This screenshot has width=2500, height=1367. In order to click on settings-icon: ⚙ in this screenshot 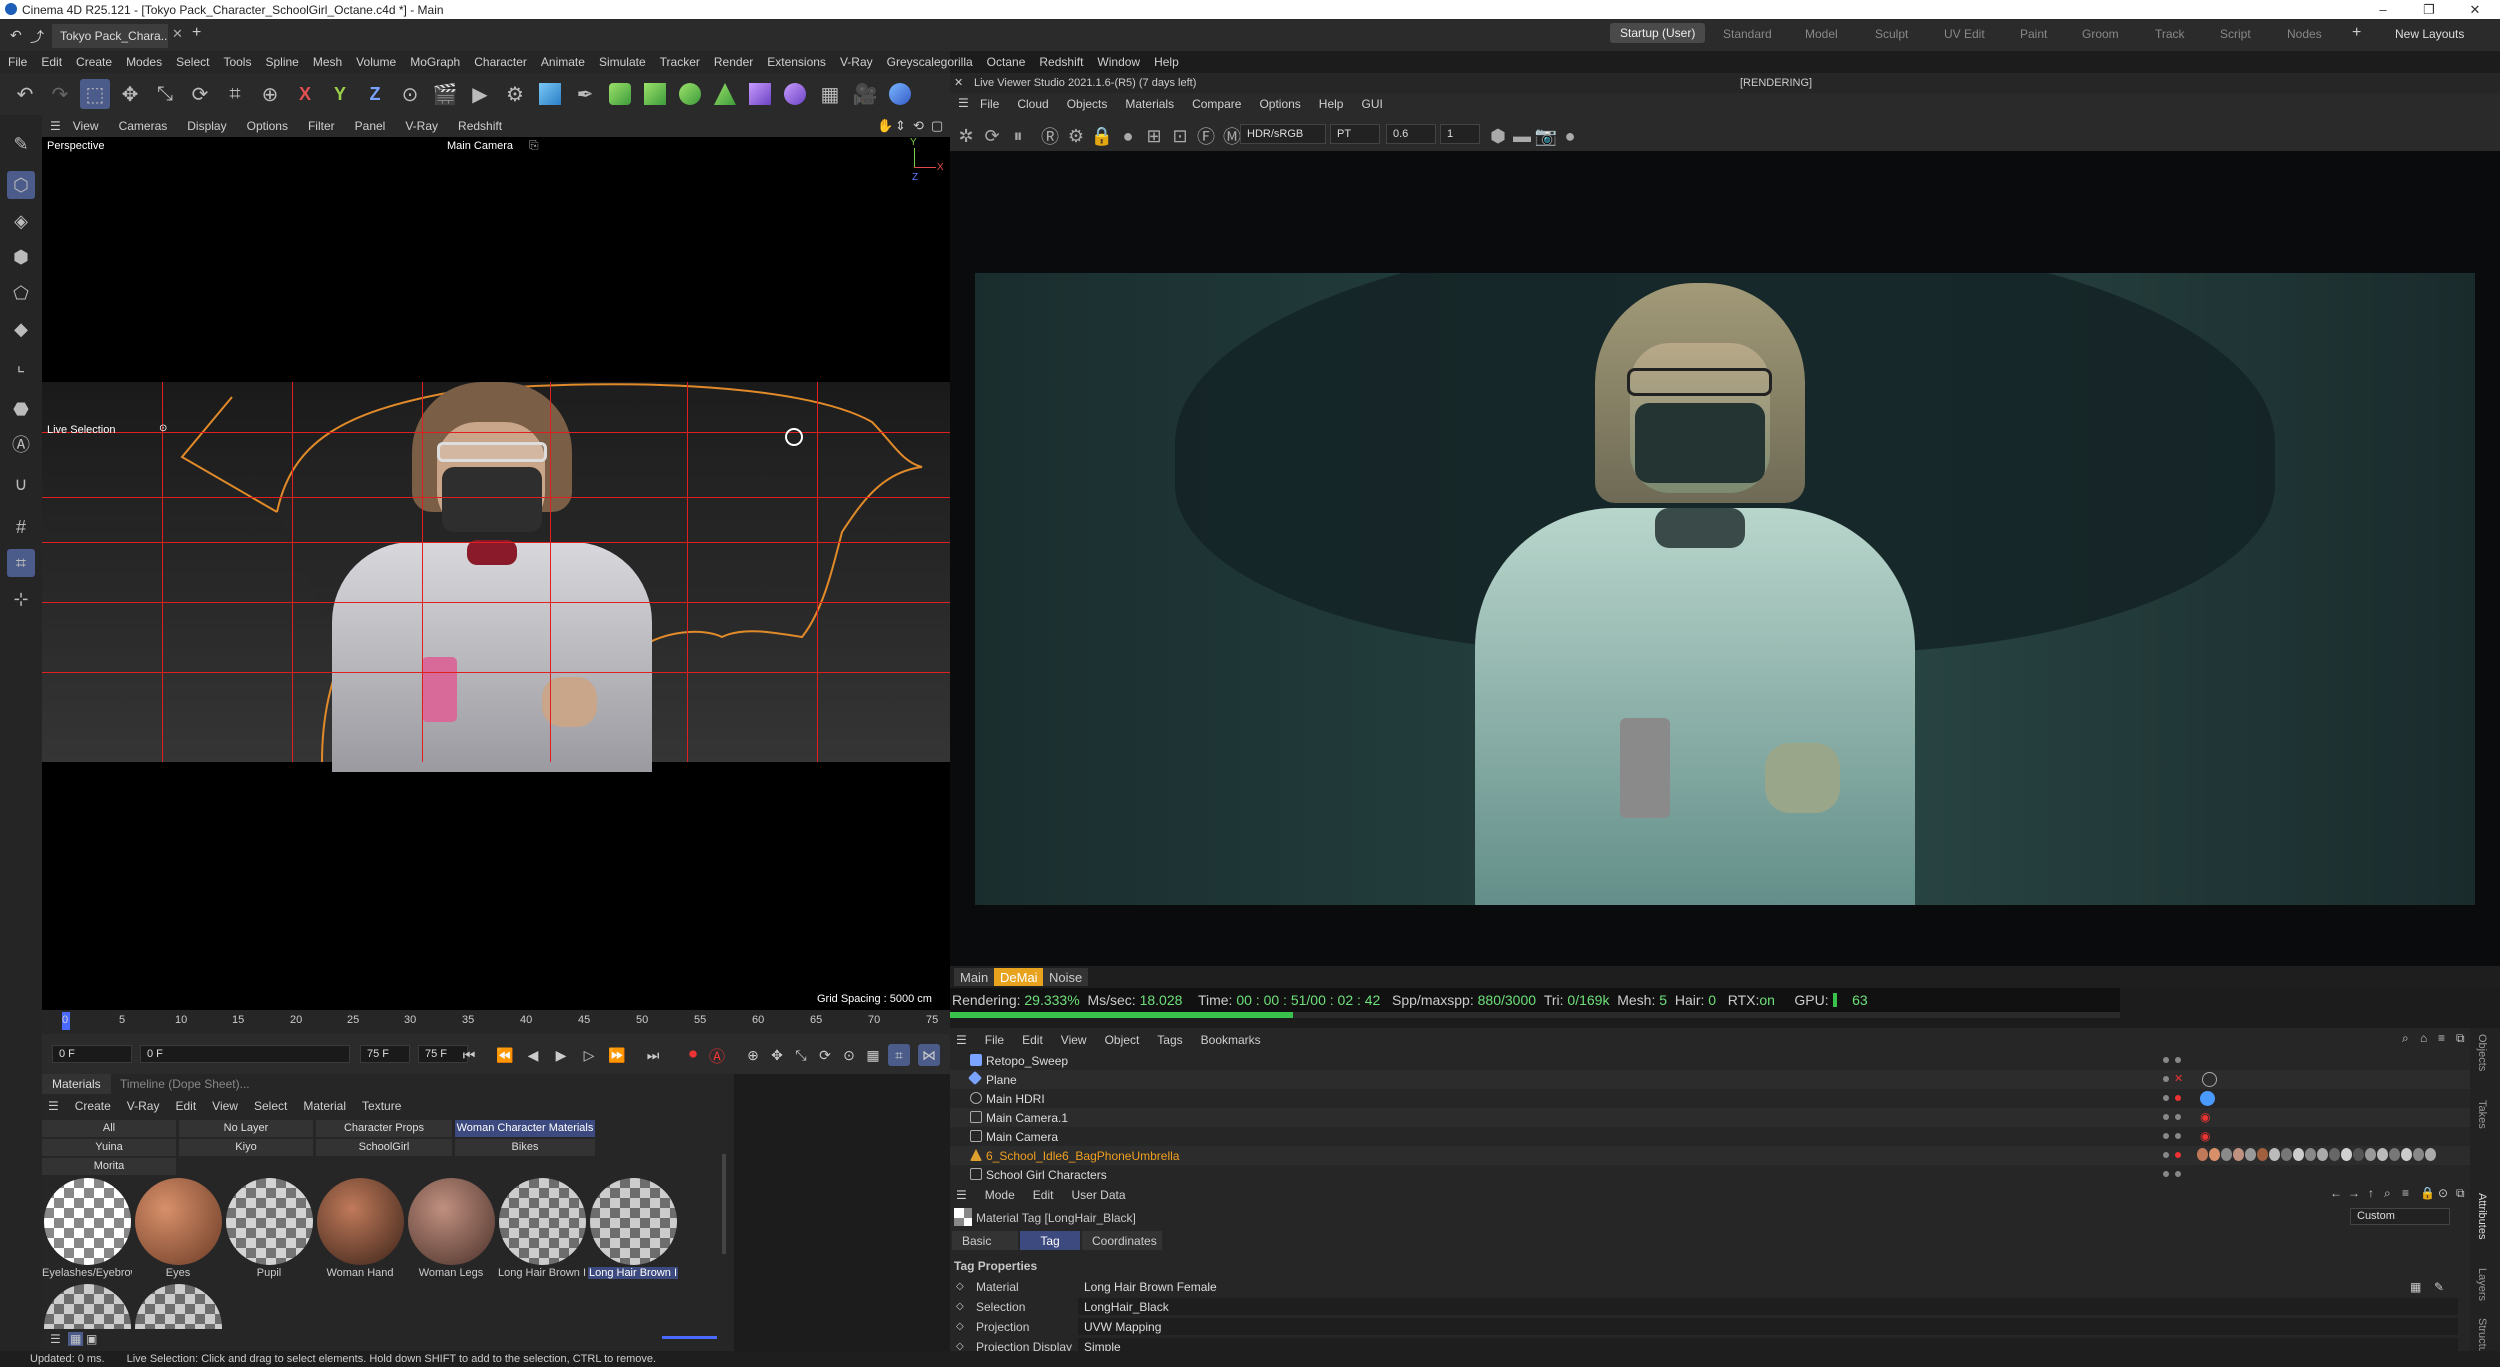, I will do `click(1076, 136)`.